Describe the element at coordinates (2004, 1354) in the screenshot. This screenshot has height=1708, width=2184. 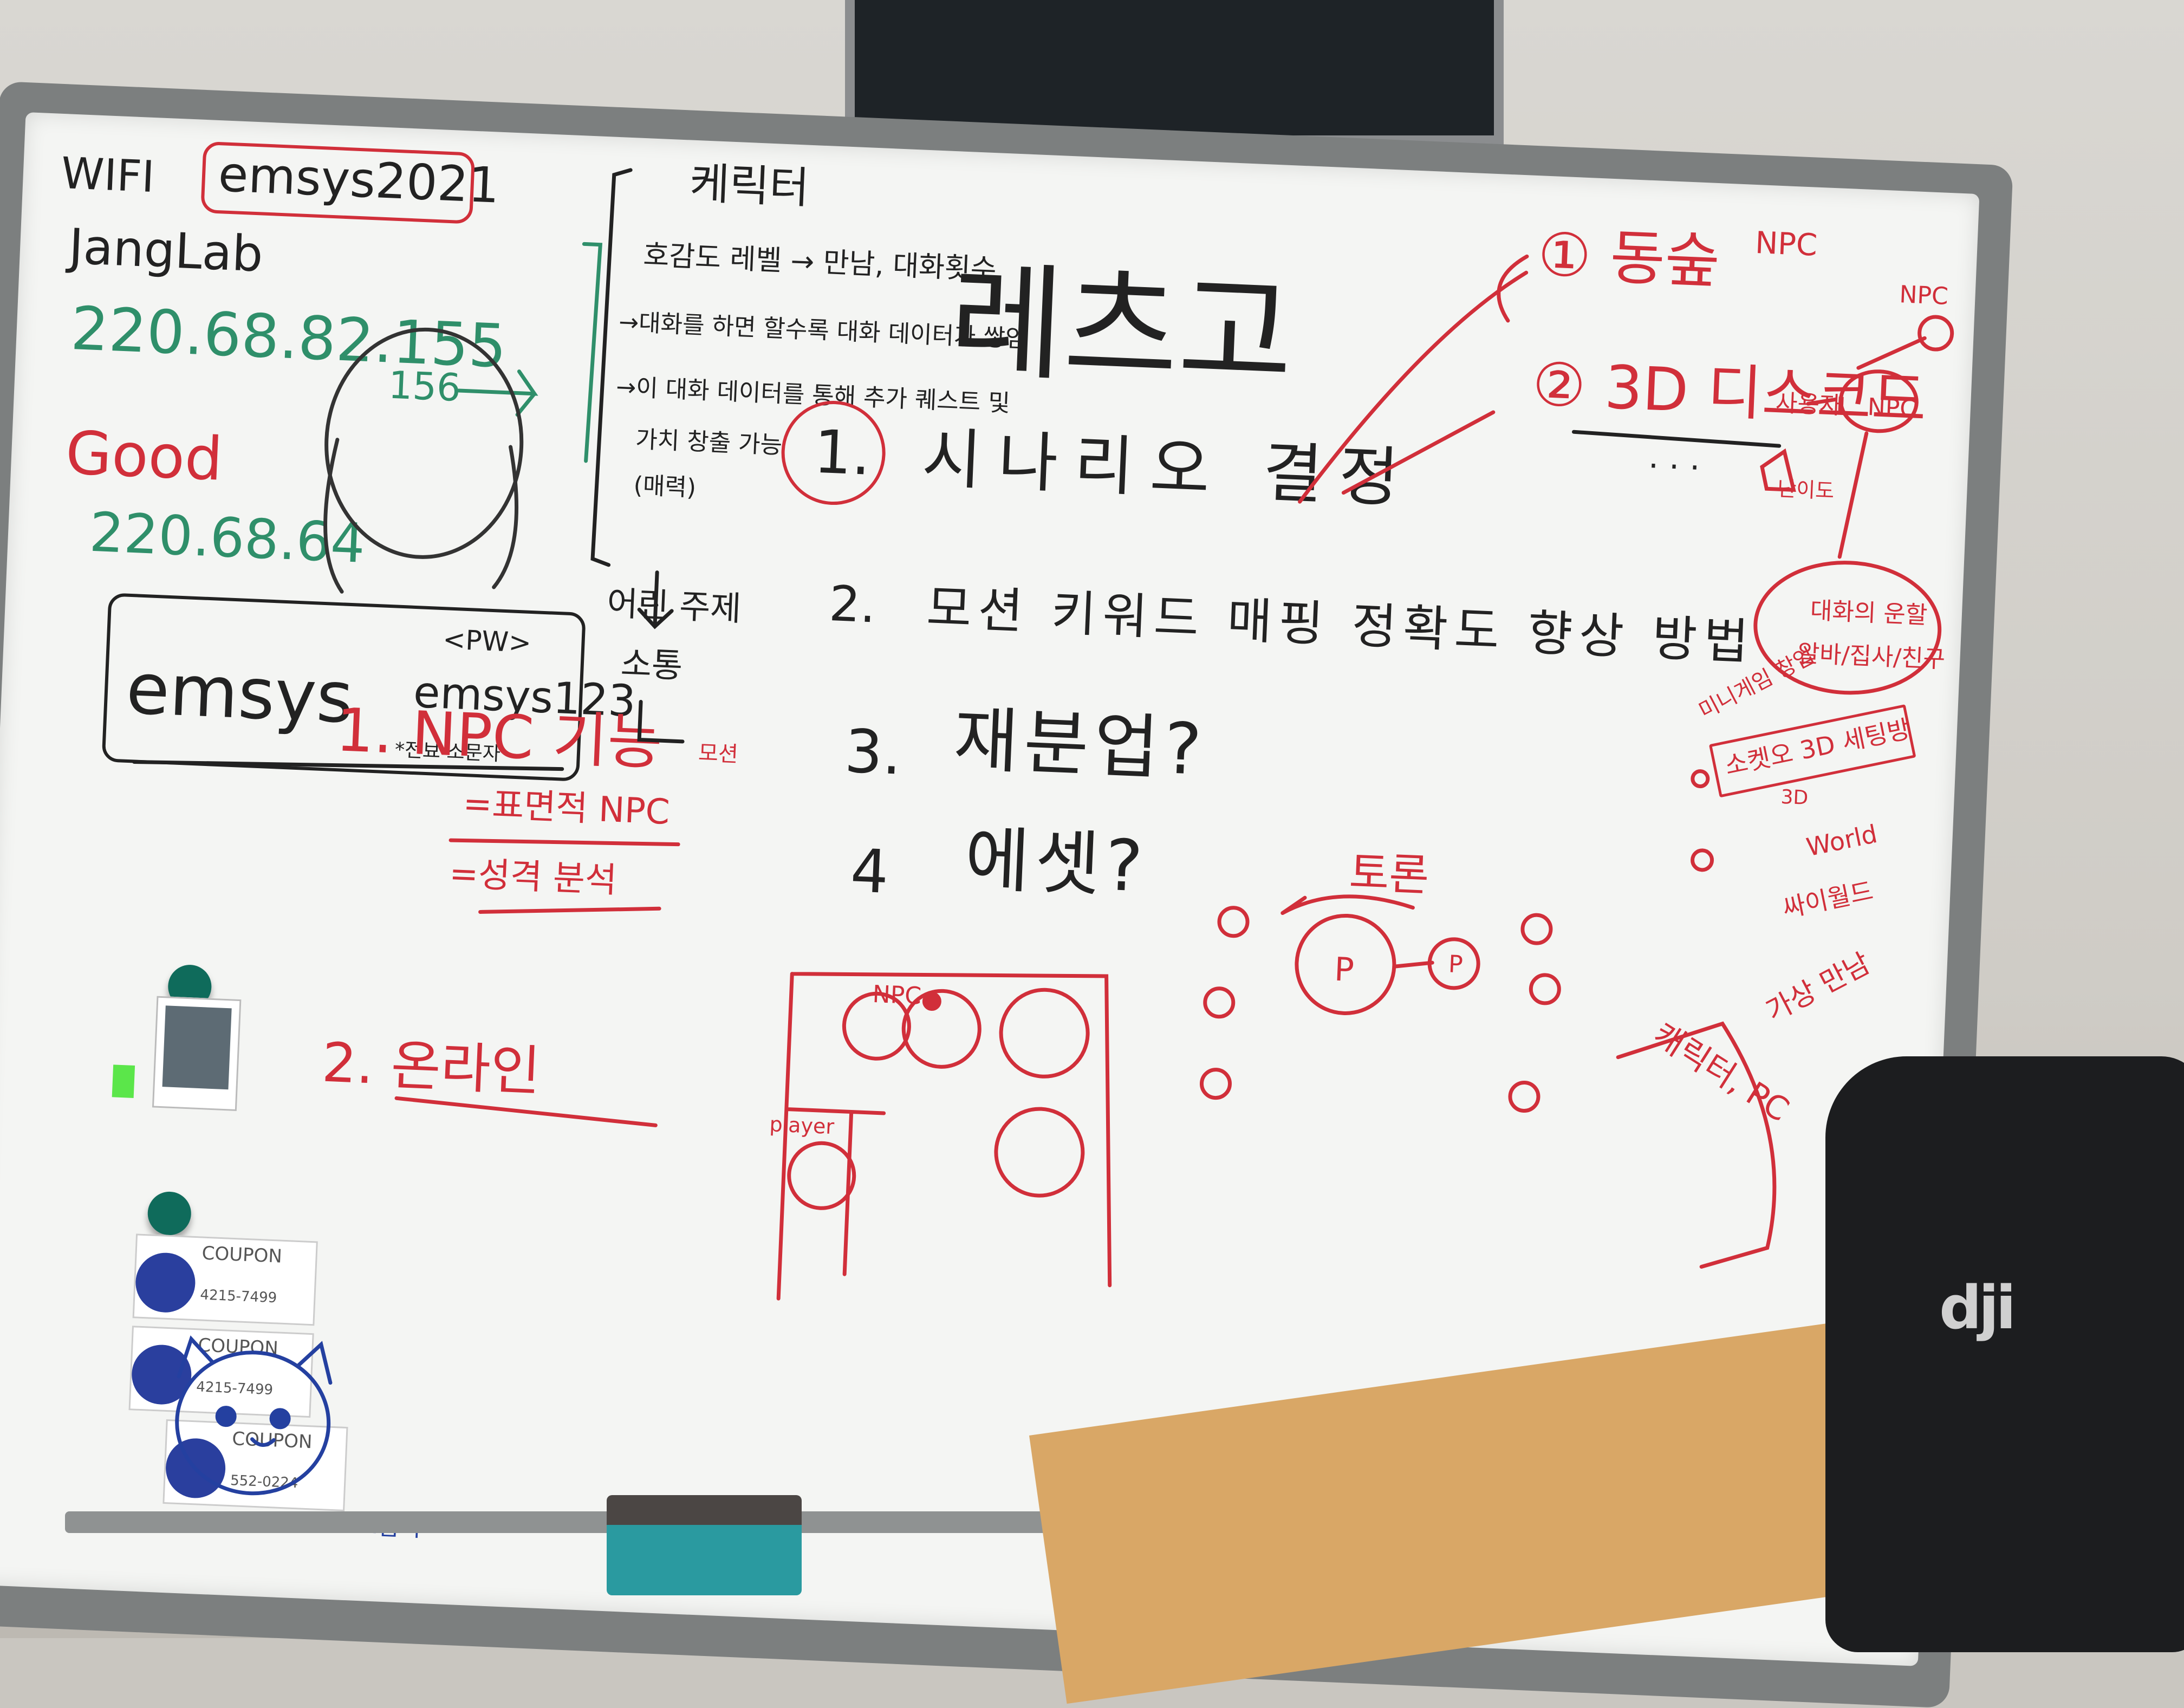
I see `drone-case: dji` at that location.